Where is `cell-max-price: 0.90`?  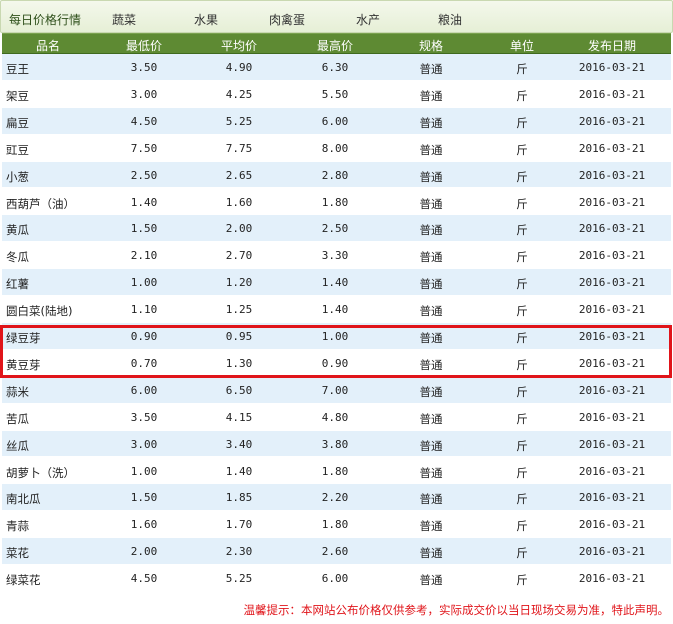 cell-max-price: 0.90 is located at coordinates (335, 363).